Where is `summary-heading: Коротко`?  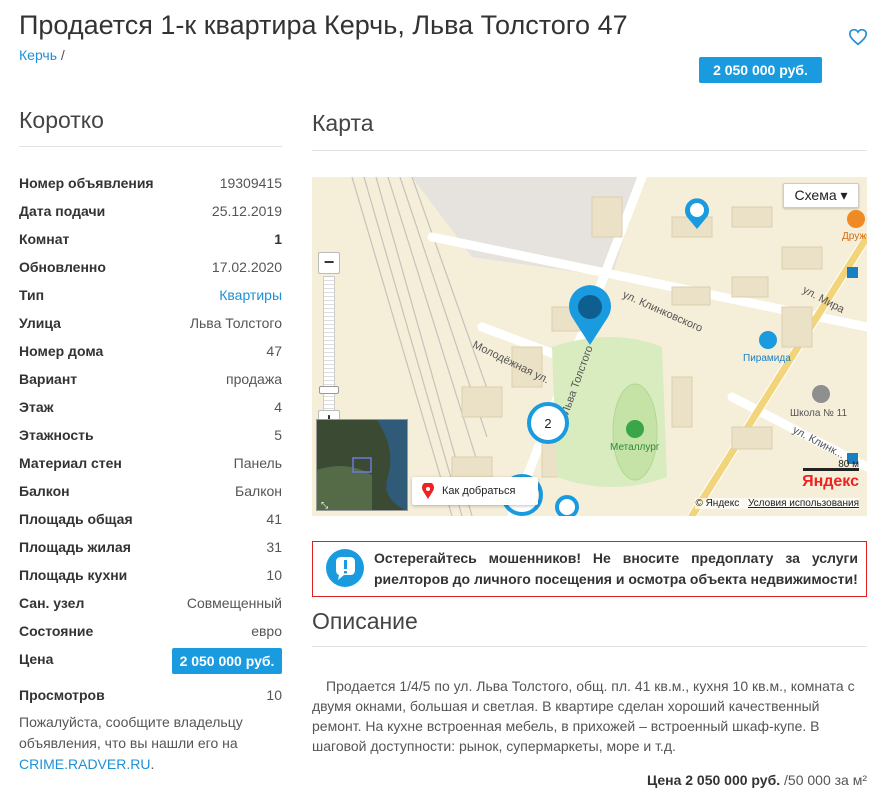 summary-heading: Коротко is located at coordinates (61, 120).